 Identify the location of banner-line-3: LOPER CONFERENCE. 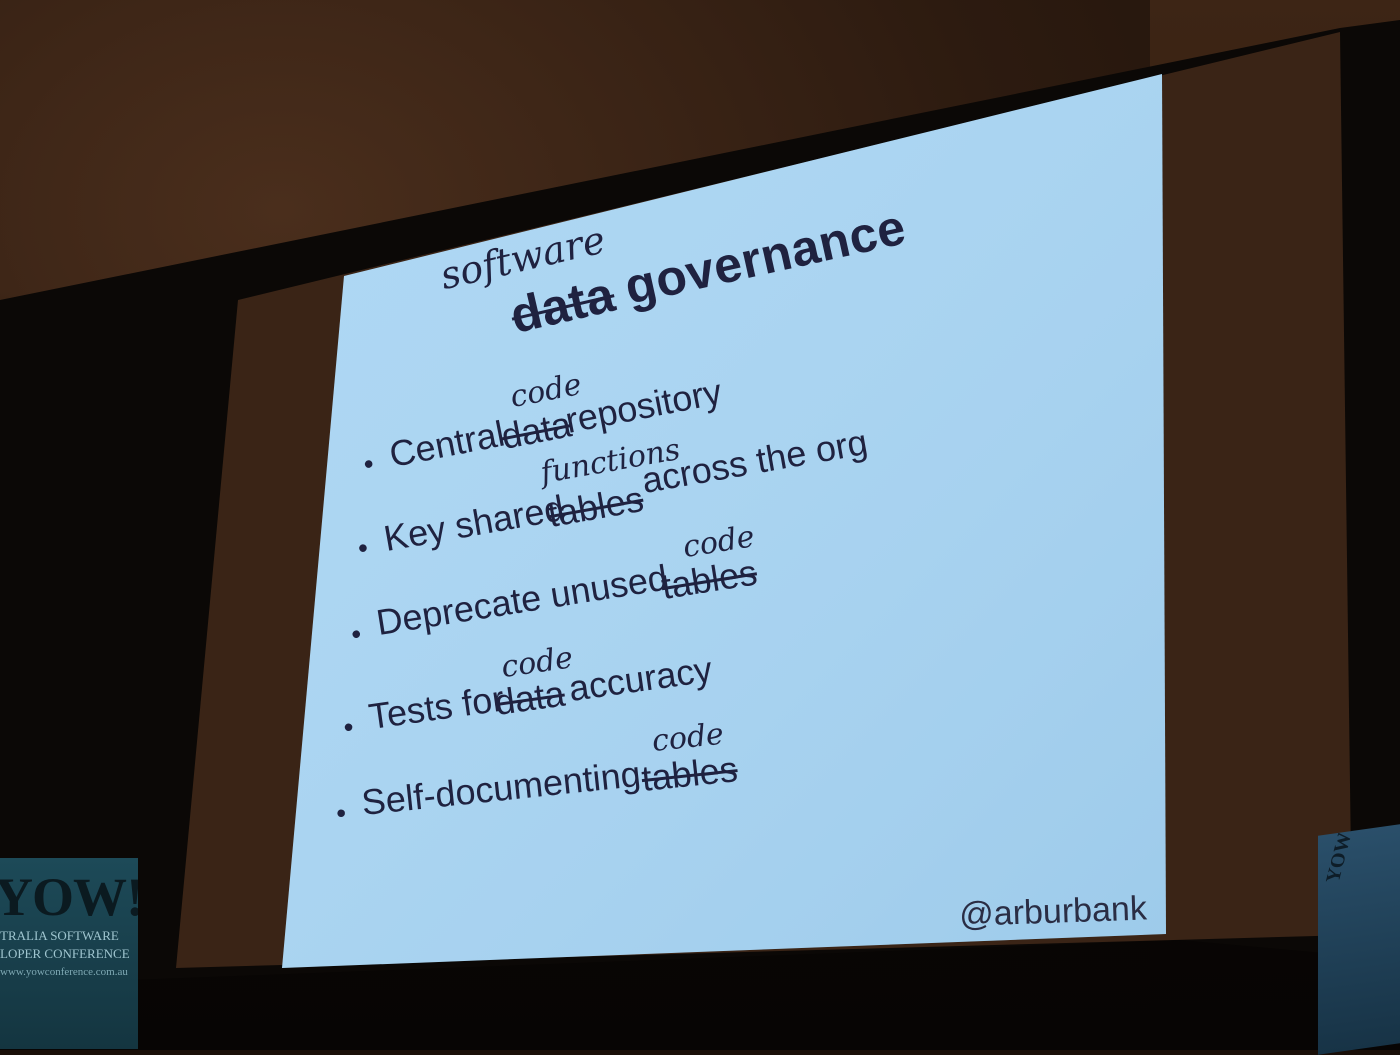
(65, 953).